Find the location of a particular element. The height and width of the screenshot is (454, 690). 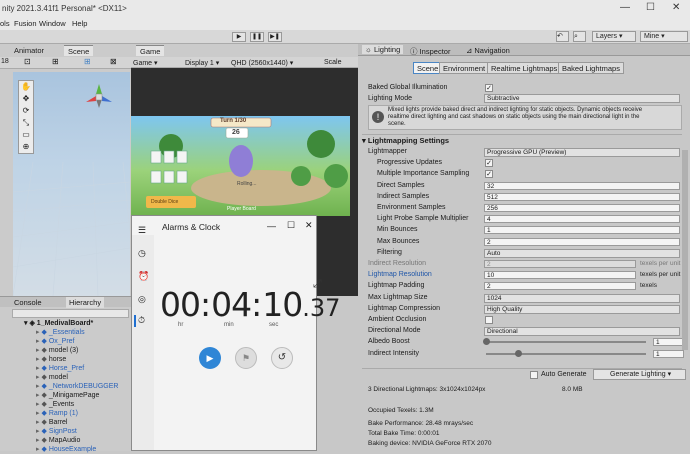

resolution-label: QHD (2560x1440) is located at coordinates (259, 63).